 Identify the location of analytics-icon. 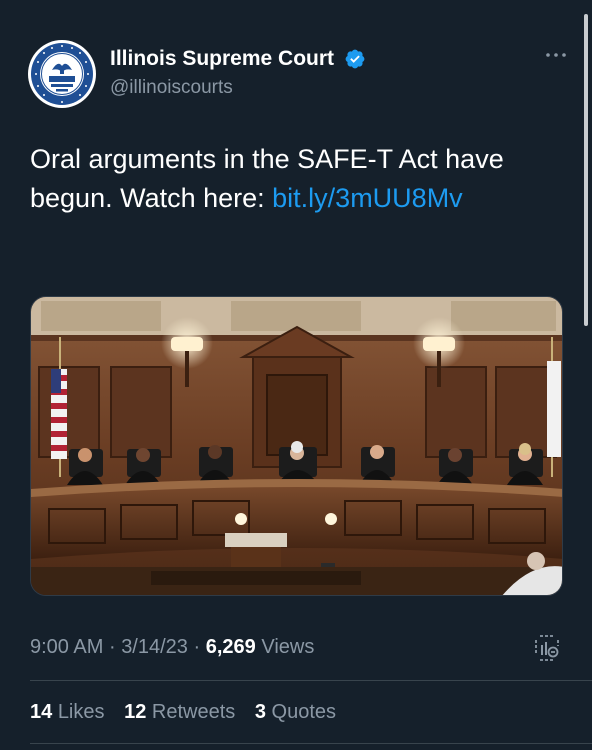
(547, 648).